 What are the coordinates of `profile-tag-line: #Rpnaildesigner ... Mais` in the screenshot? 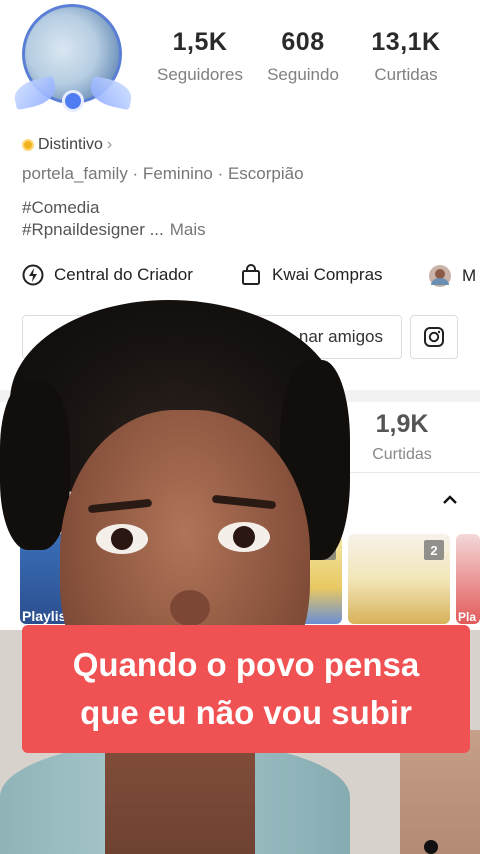 It's located at (114, 230).